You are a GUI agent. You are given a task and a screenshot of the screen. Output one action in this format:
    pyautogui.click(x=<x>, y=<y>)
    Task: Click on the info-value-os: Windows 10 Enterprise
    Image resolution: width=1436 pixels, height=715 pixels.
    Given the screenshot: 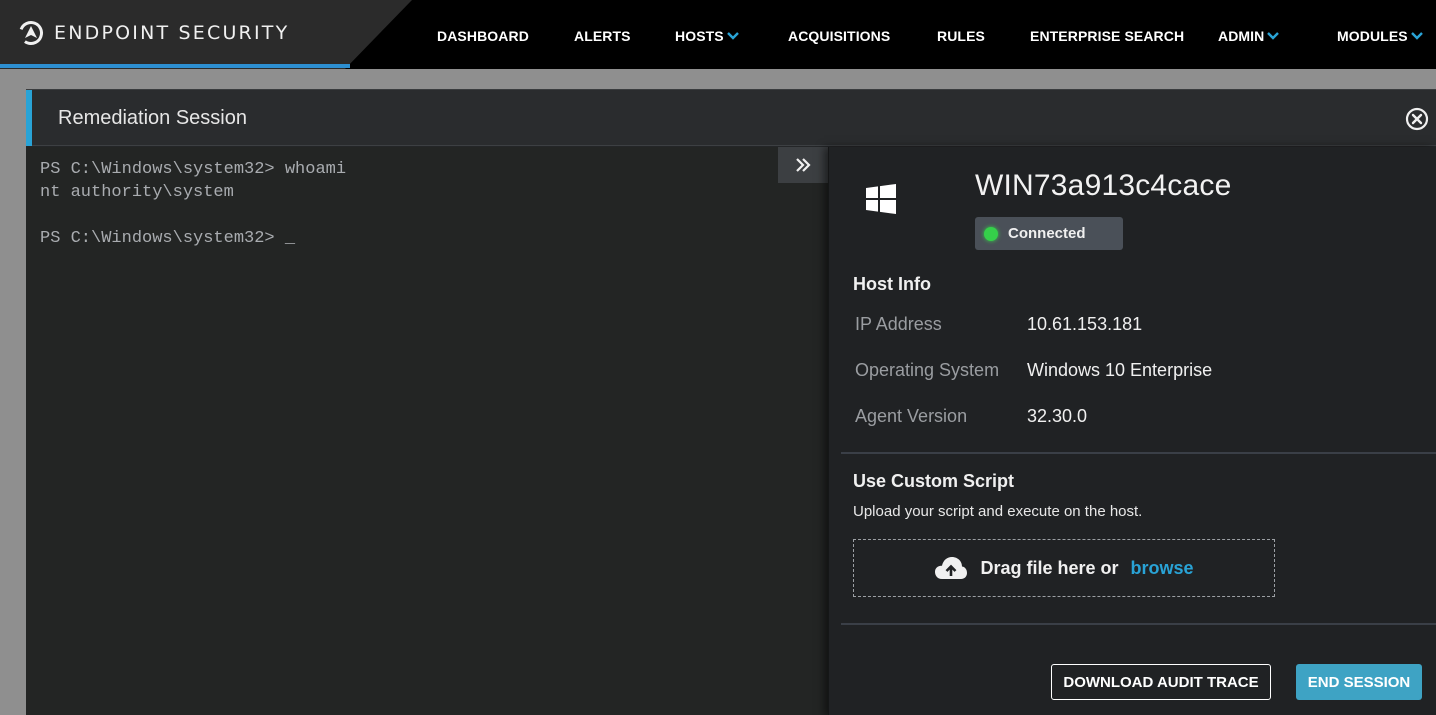 What is the action you would take?
    pyautogui.click(x=1120, y=370)
    